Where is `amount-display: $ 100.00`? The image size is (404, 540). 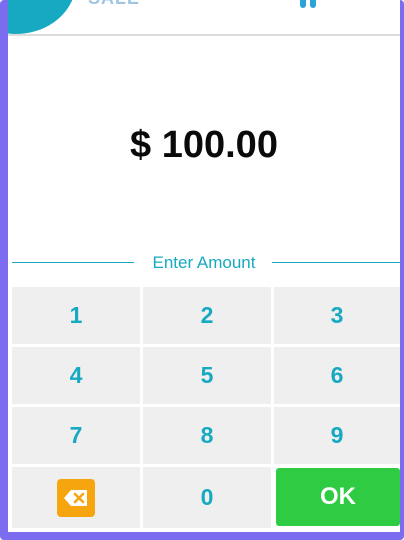 amount-display: $ 100.00 is located at coordinates (204, 145).